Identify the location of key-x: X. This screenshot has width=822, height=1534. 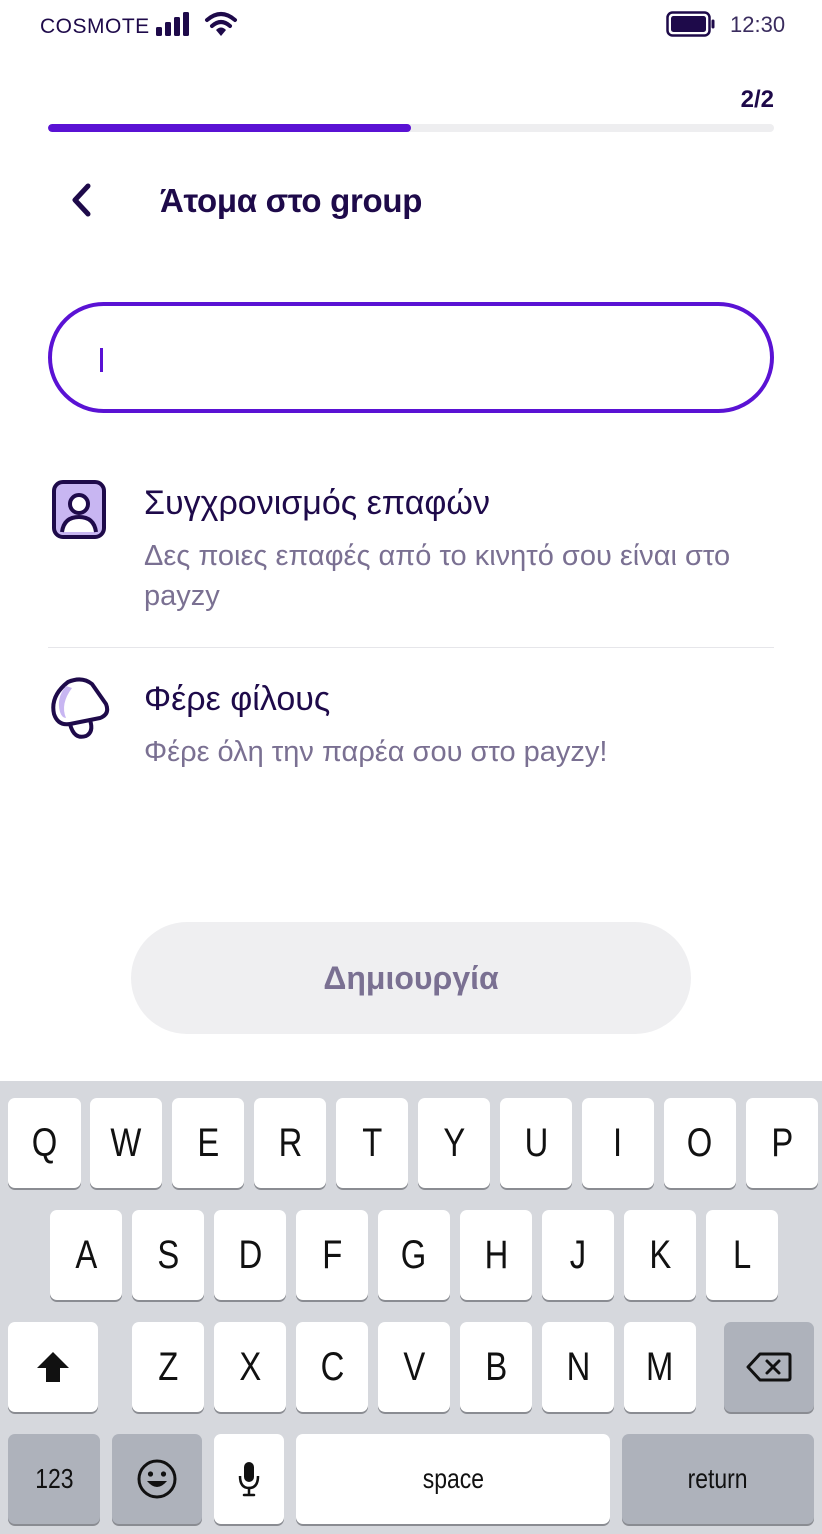
(250, 1367).